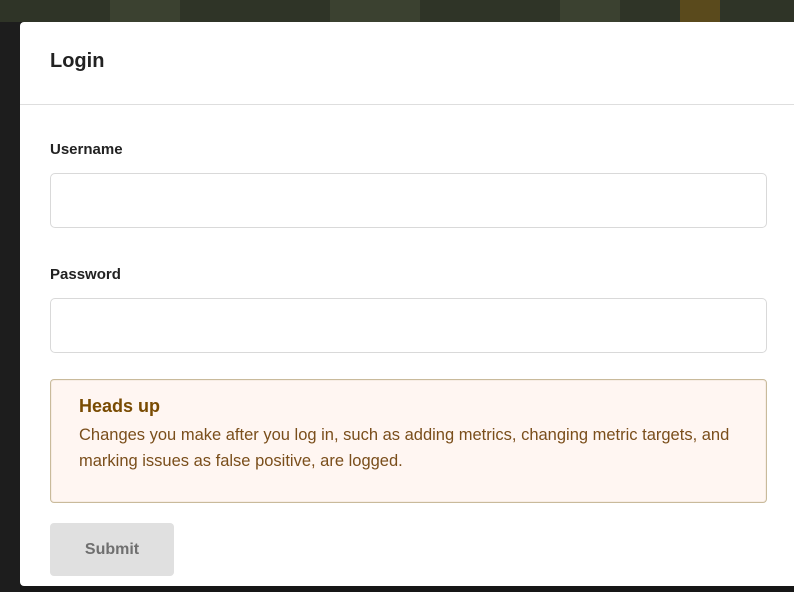 The height and width of the screenshot is (592, 794). I want to click on submit-button: Submit, so click(112, 549).